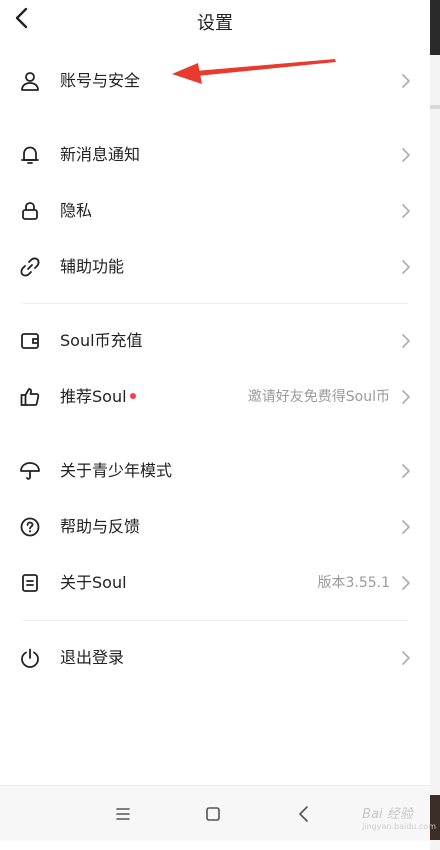 The width and height of the screenshot is (440, 850). Describe the element at coordinates (215, 658) in the screenshot. I see `setting-logout: 退出登录` at that location.